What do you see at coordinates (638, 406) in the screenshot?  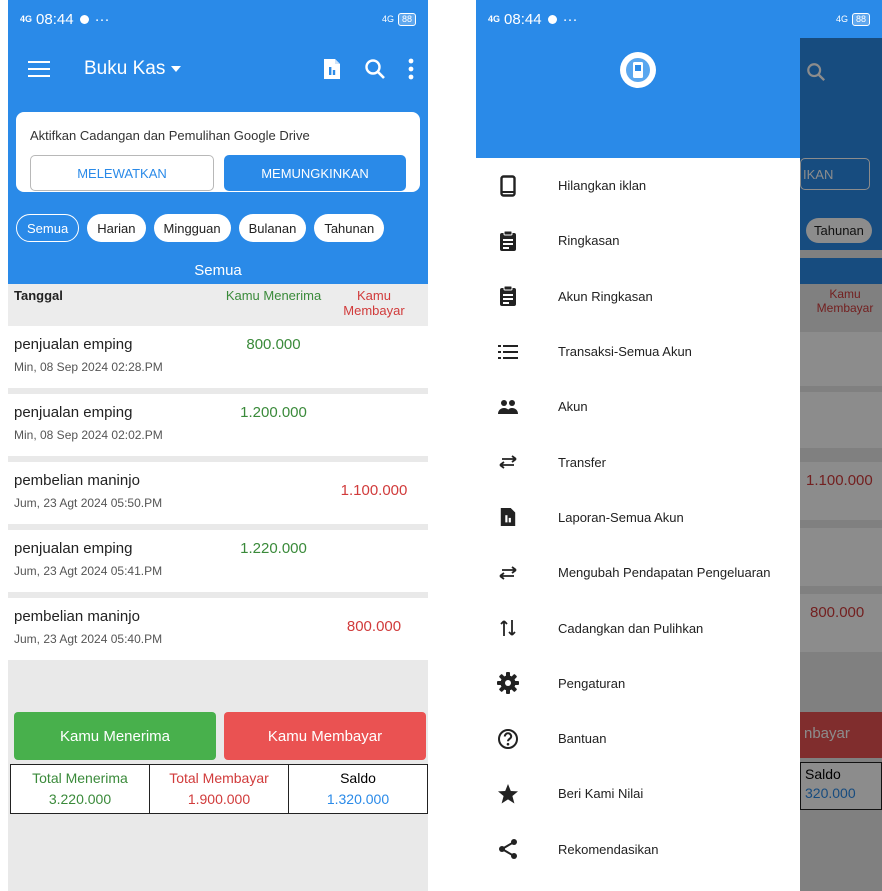 I see `drawer-item-accounts: Akun` at bounding box center [638, 406].